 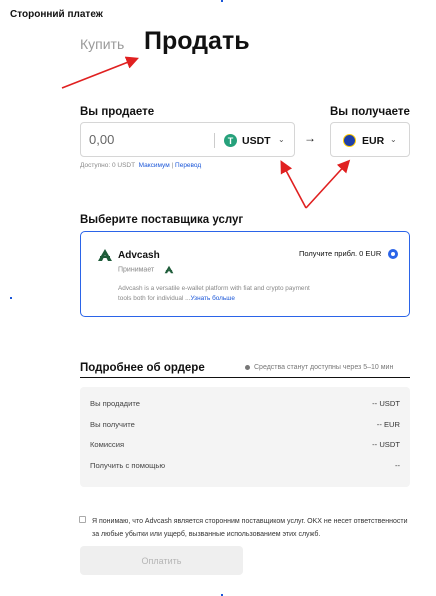 What do you see at coordinates (324, 367) in the screenshot?
I see `order-note-text: Средства станут доступны через 5–10 мин` at bounding box center [324, 367].